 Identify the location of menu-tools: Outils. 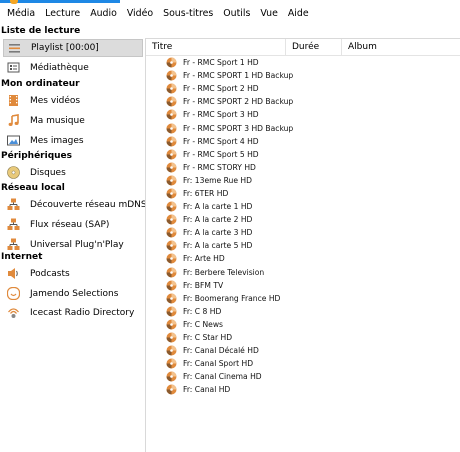
(236, 14).